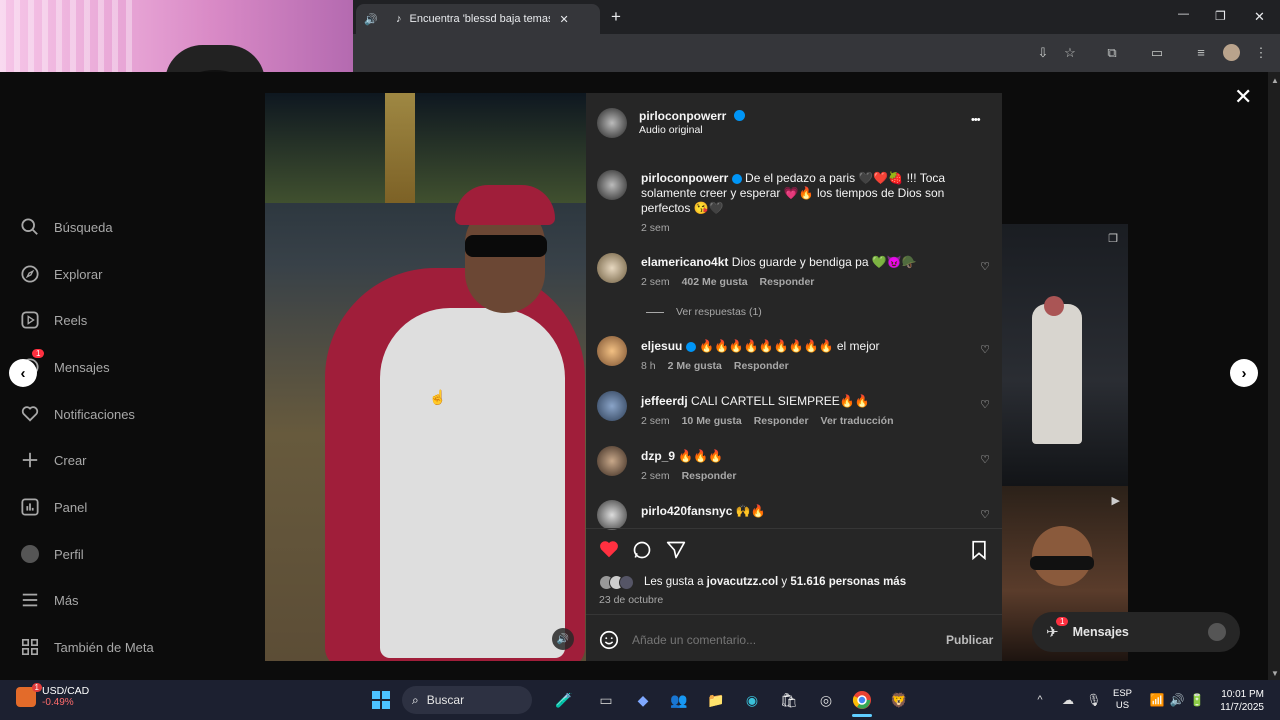  I want to click on sidebar-item-profile: Perfil, so click(52, 554).